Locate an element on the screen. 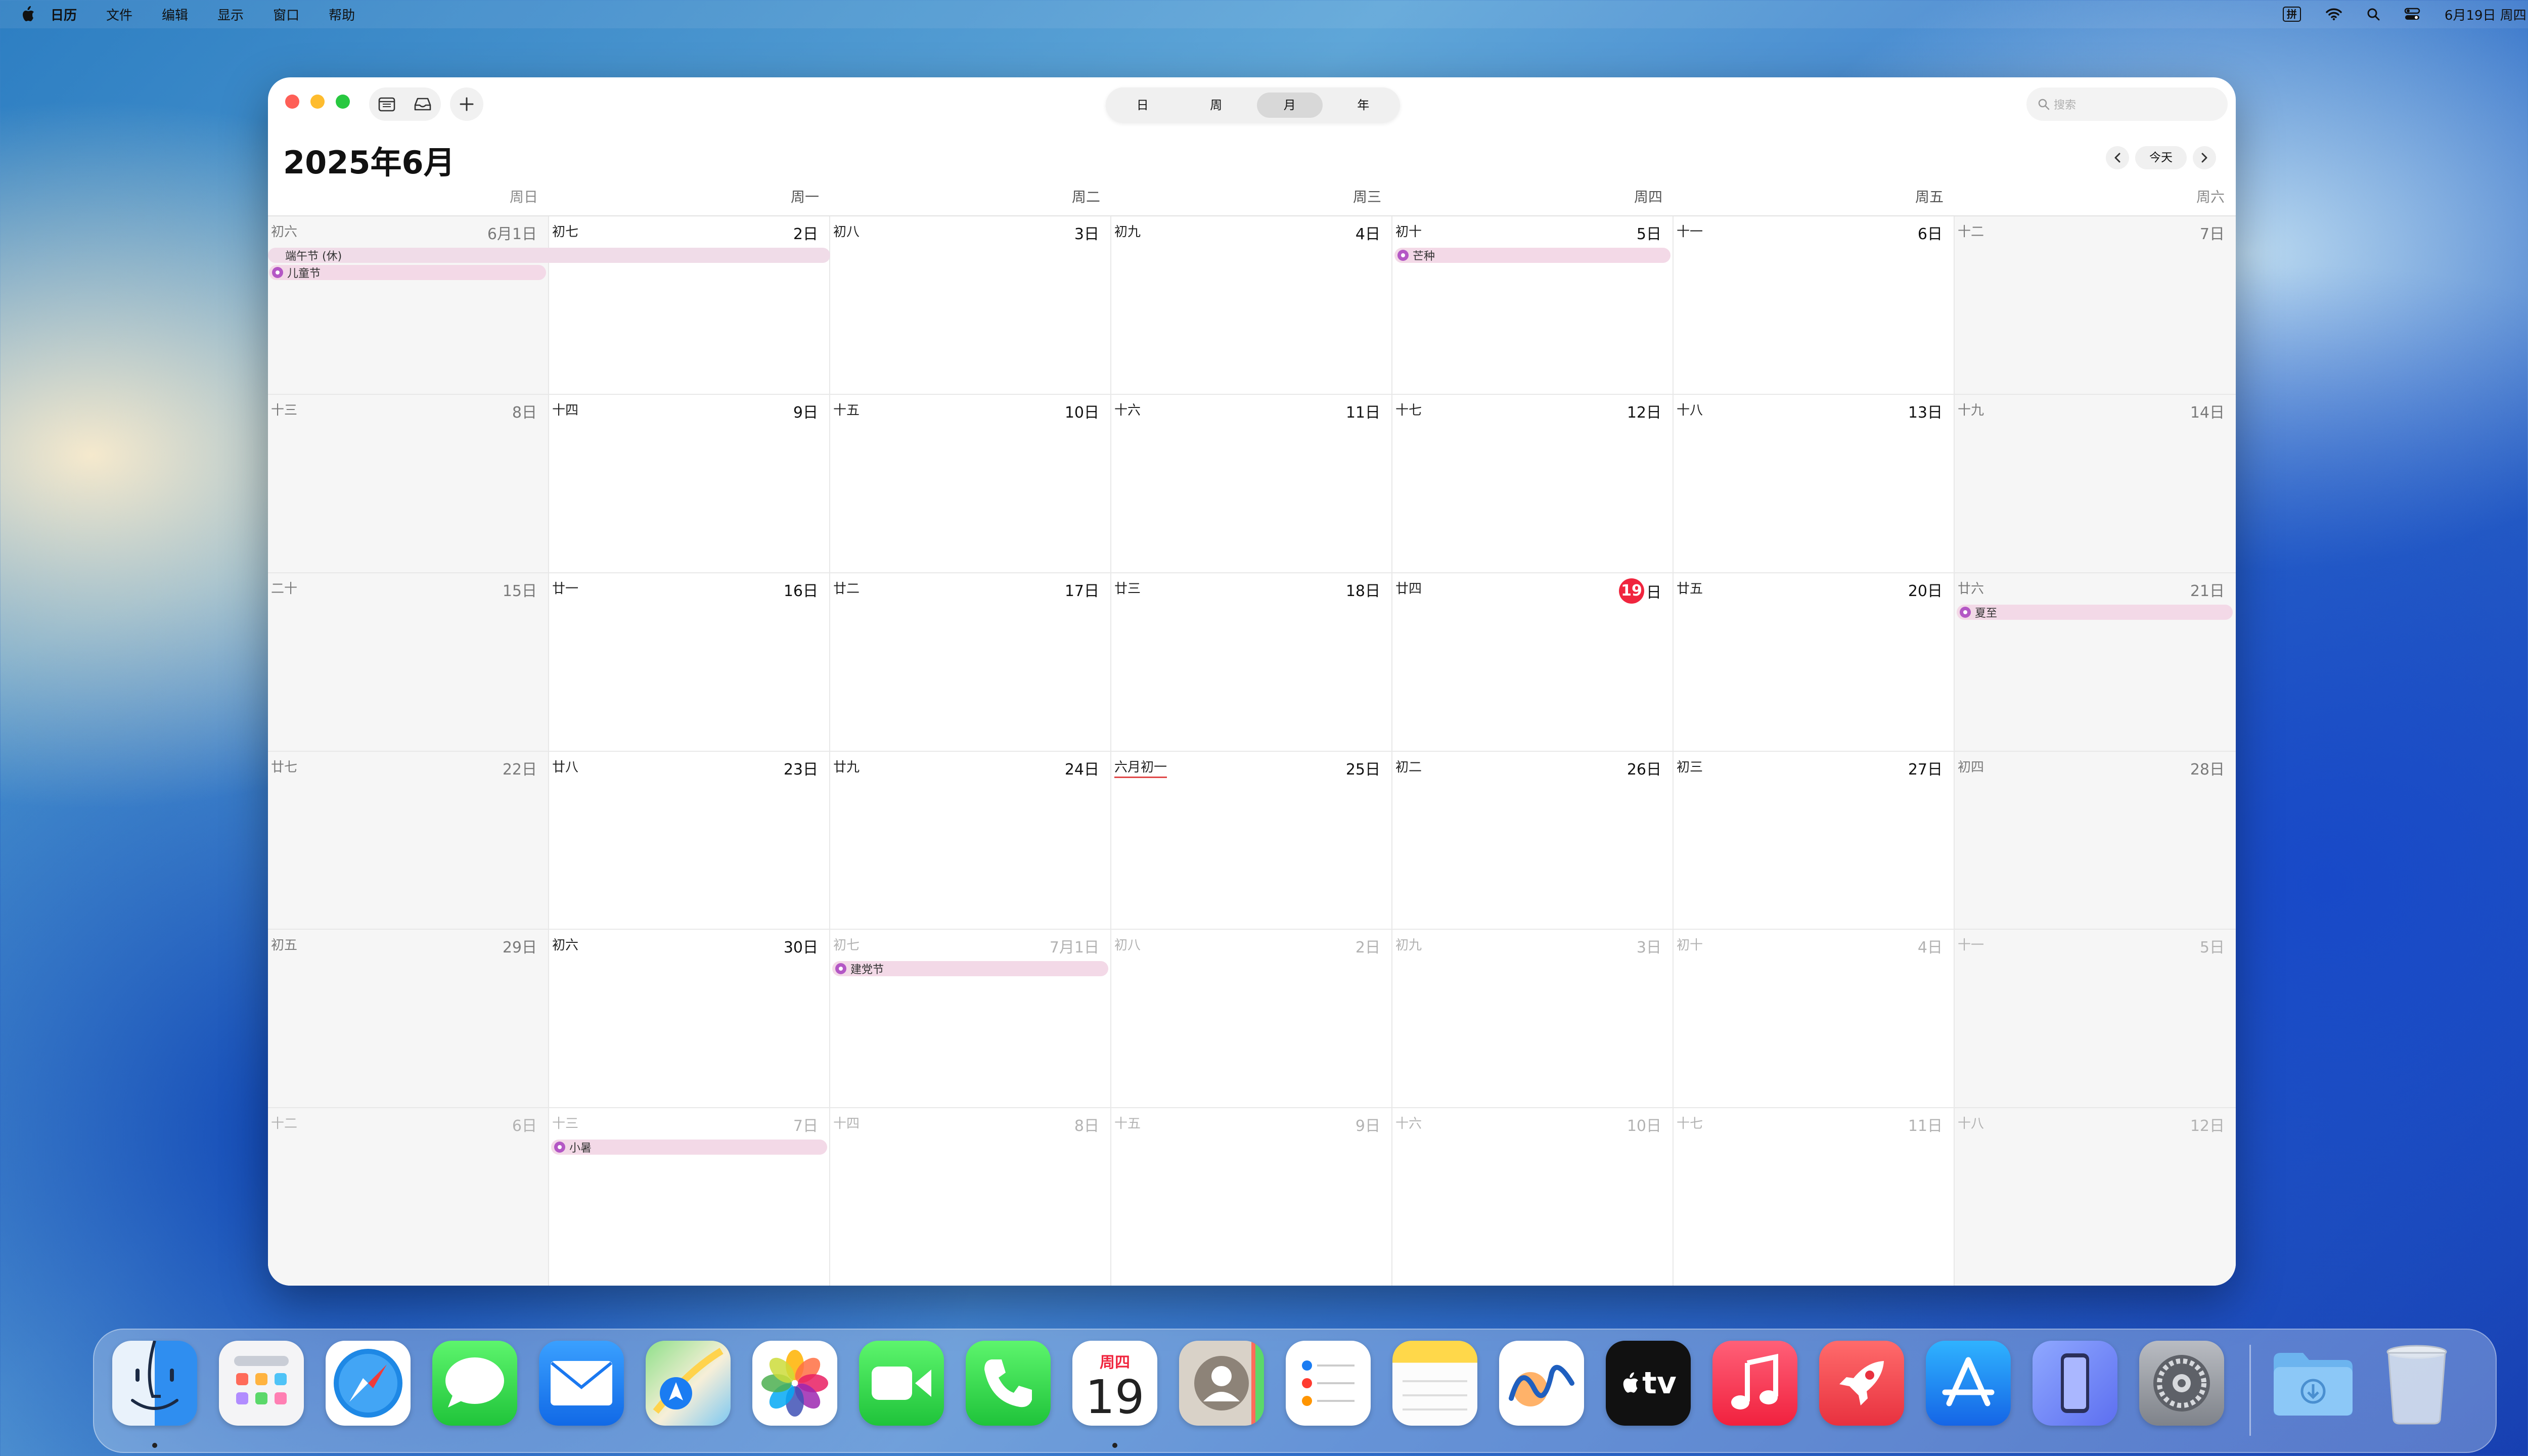 This screenshot has height=1456, width=2528. search-field: 搜索 is located at coordinates (2127, 104).